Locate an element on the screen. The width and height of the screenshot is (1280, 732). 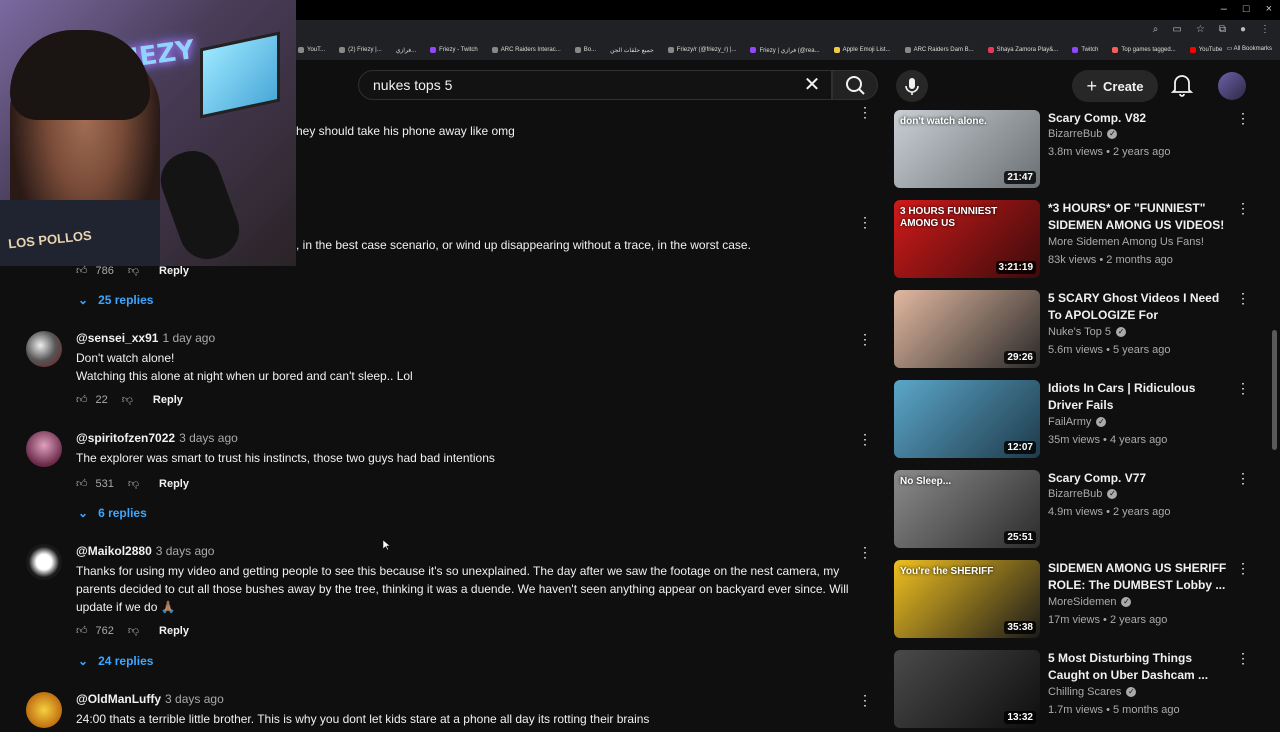
channel-name: FailArmy is located at coordinates (1069, 422).